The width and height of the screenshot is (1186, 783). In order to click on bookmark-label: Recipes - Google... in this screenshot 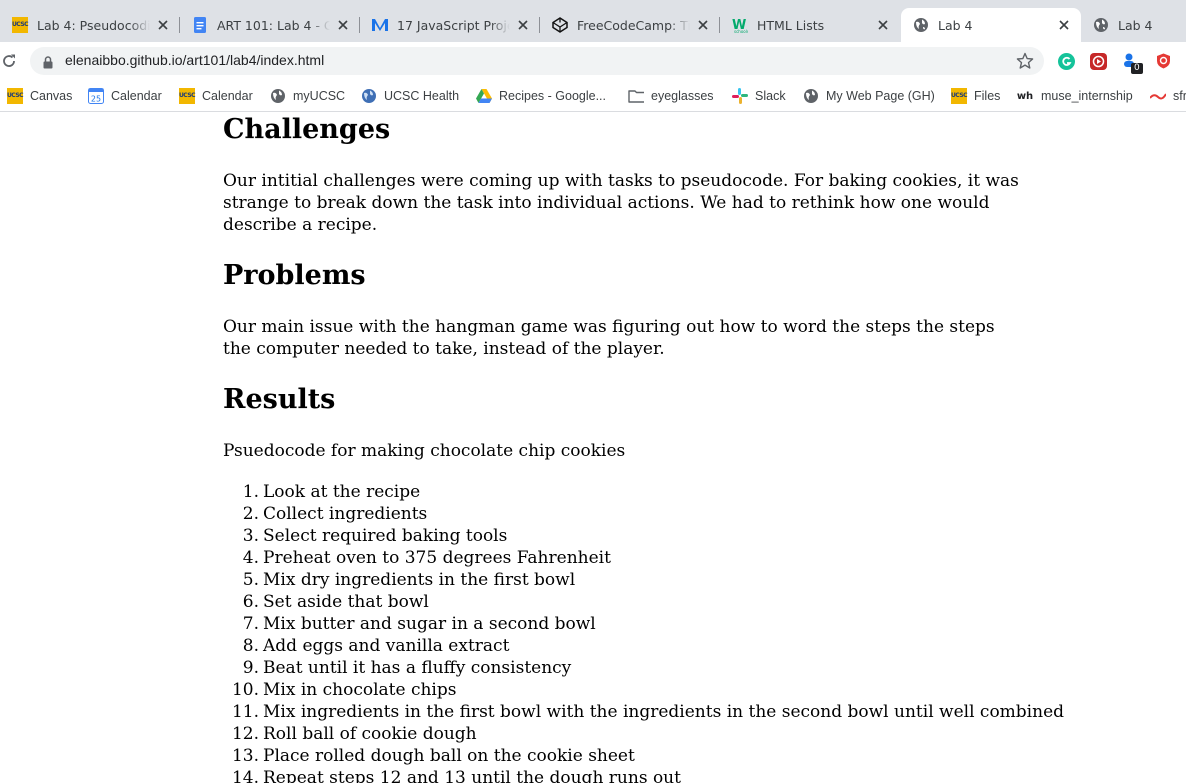, I will do `click(552, 96)`.